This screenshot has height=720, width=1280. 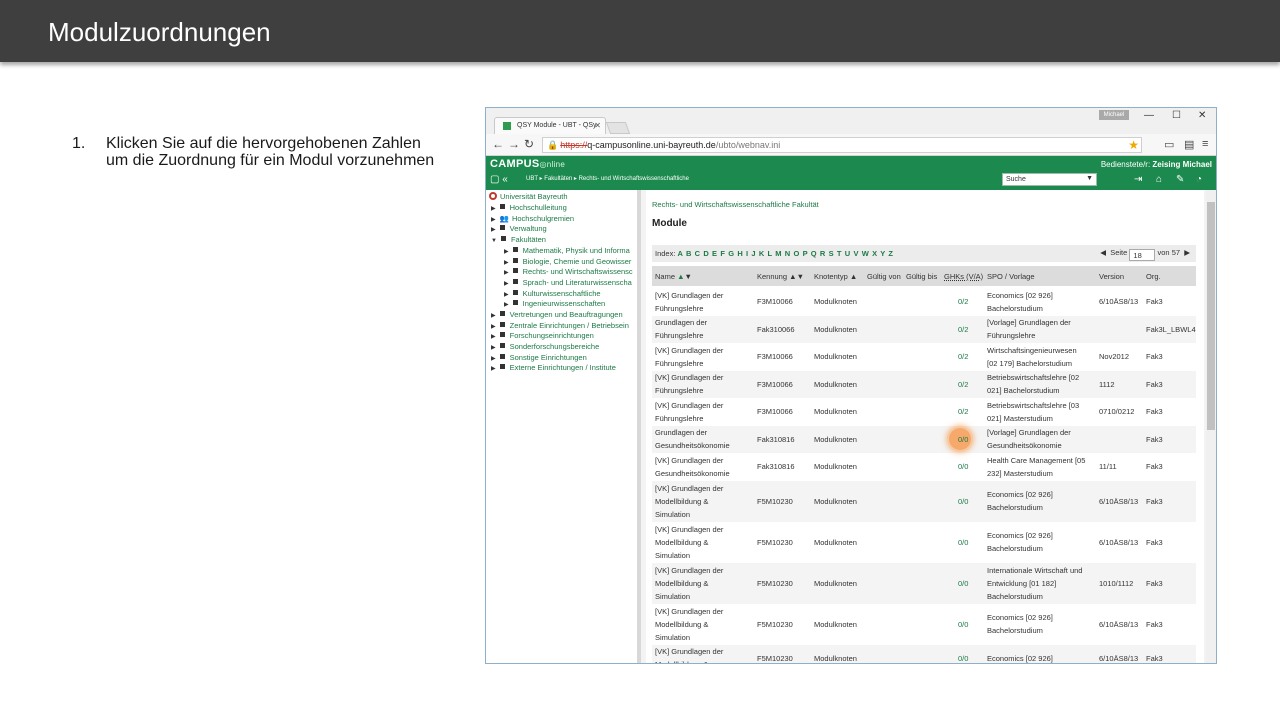 I want to click on sort-asc-icon: ▲, so click(x=680, y=276).